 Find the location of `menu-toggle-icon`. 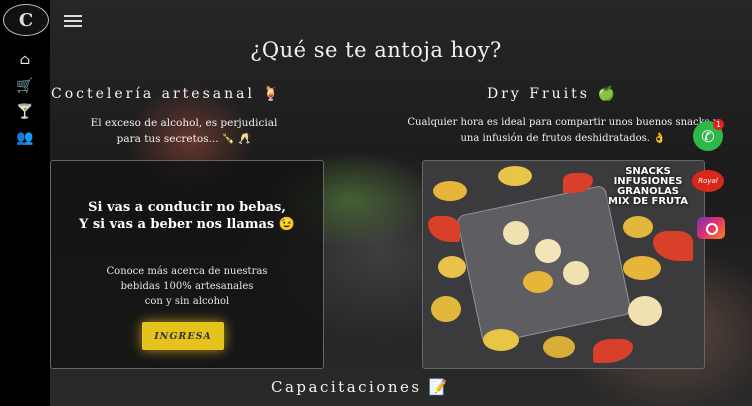

menu-toggle-icon is located at coordinates (73, 22).